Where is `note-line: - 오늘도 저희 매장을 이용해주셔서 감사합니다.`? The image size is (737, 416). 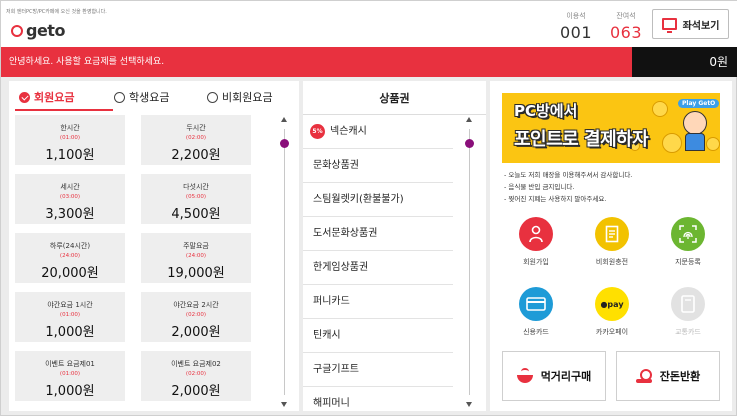 note-line: - 오늘도 저희 매장을 이용해주셔서 감사합니다. is located at coordinates (568, 175).